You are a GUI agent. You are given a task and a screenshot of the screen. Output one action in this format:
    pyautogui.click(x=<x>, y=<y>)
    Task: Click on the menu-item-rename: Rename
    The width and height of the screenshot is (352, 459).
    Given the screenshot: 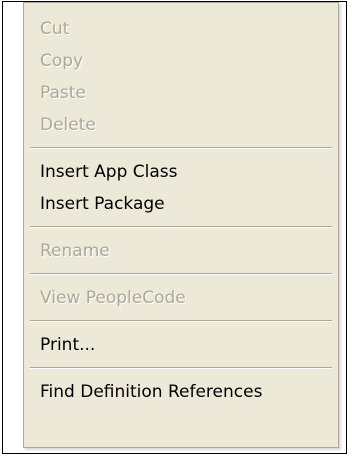 What is the action you would take?
    pyautogui.click(x=181, y=251)
    